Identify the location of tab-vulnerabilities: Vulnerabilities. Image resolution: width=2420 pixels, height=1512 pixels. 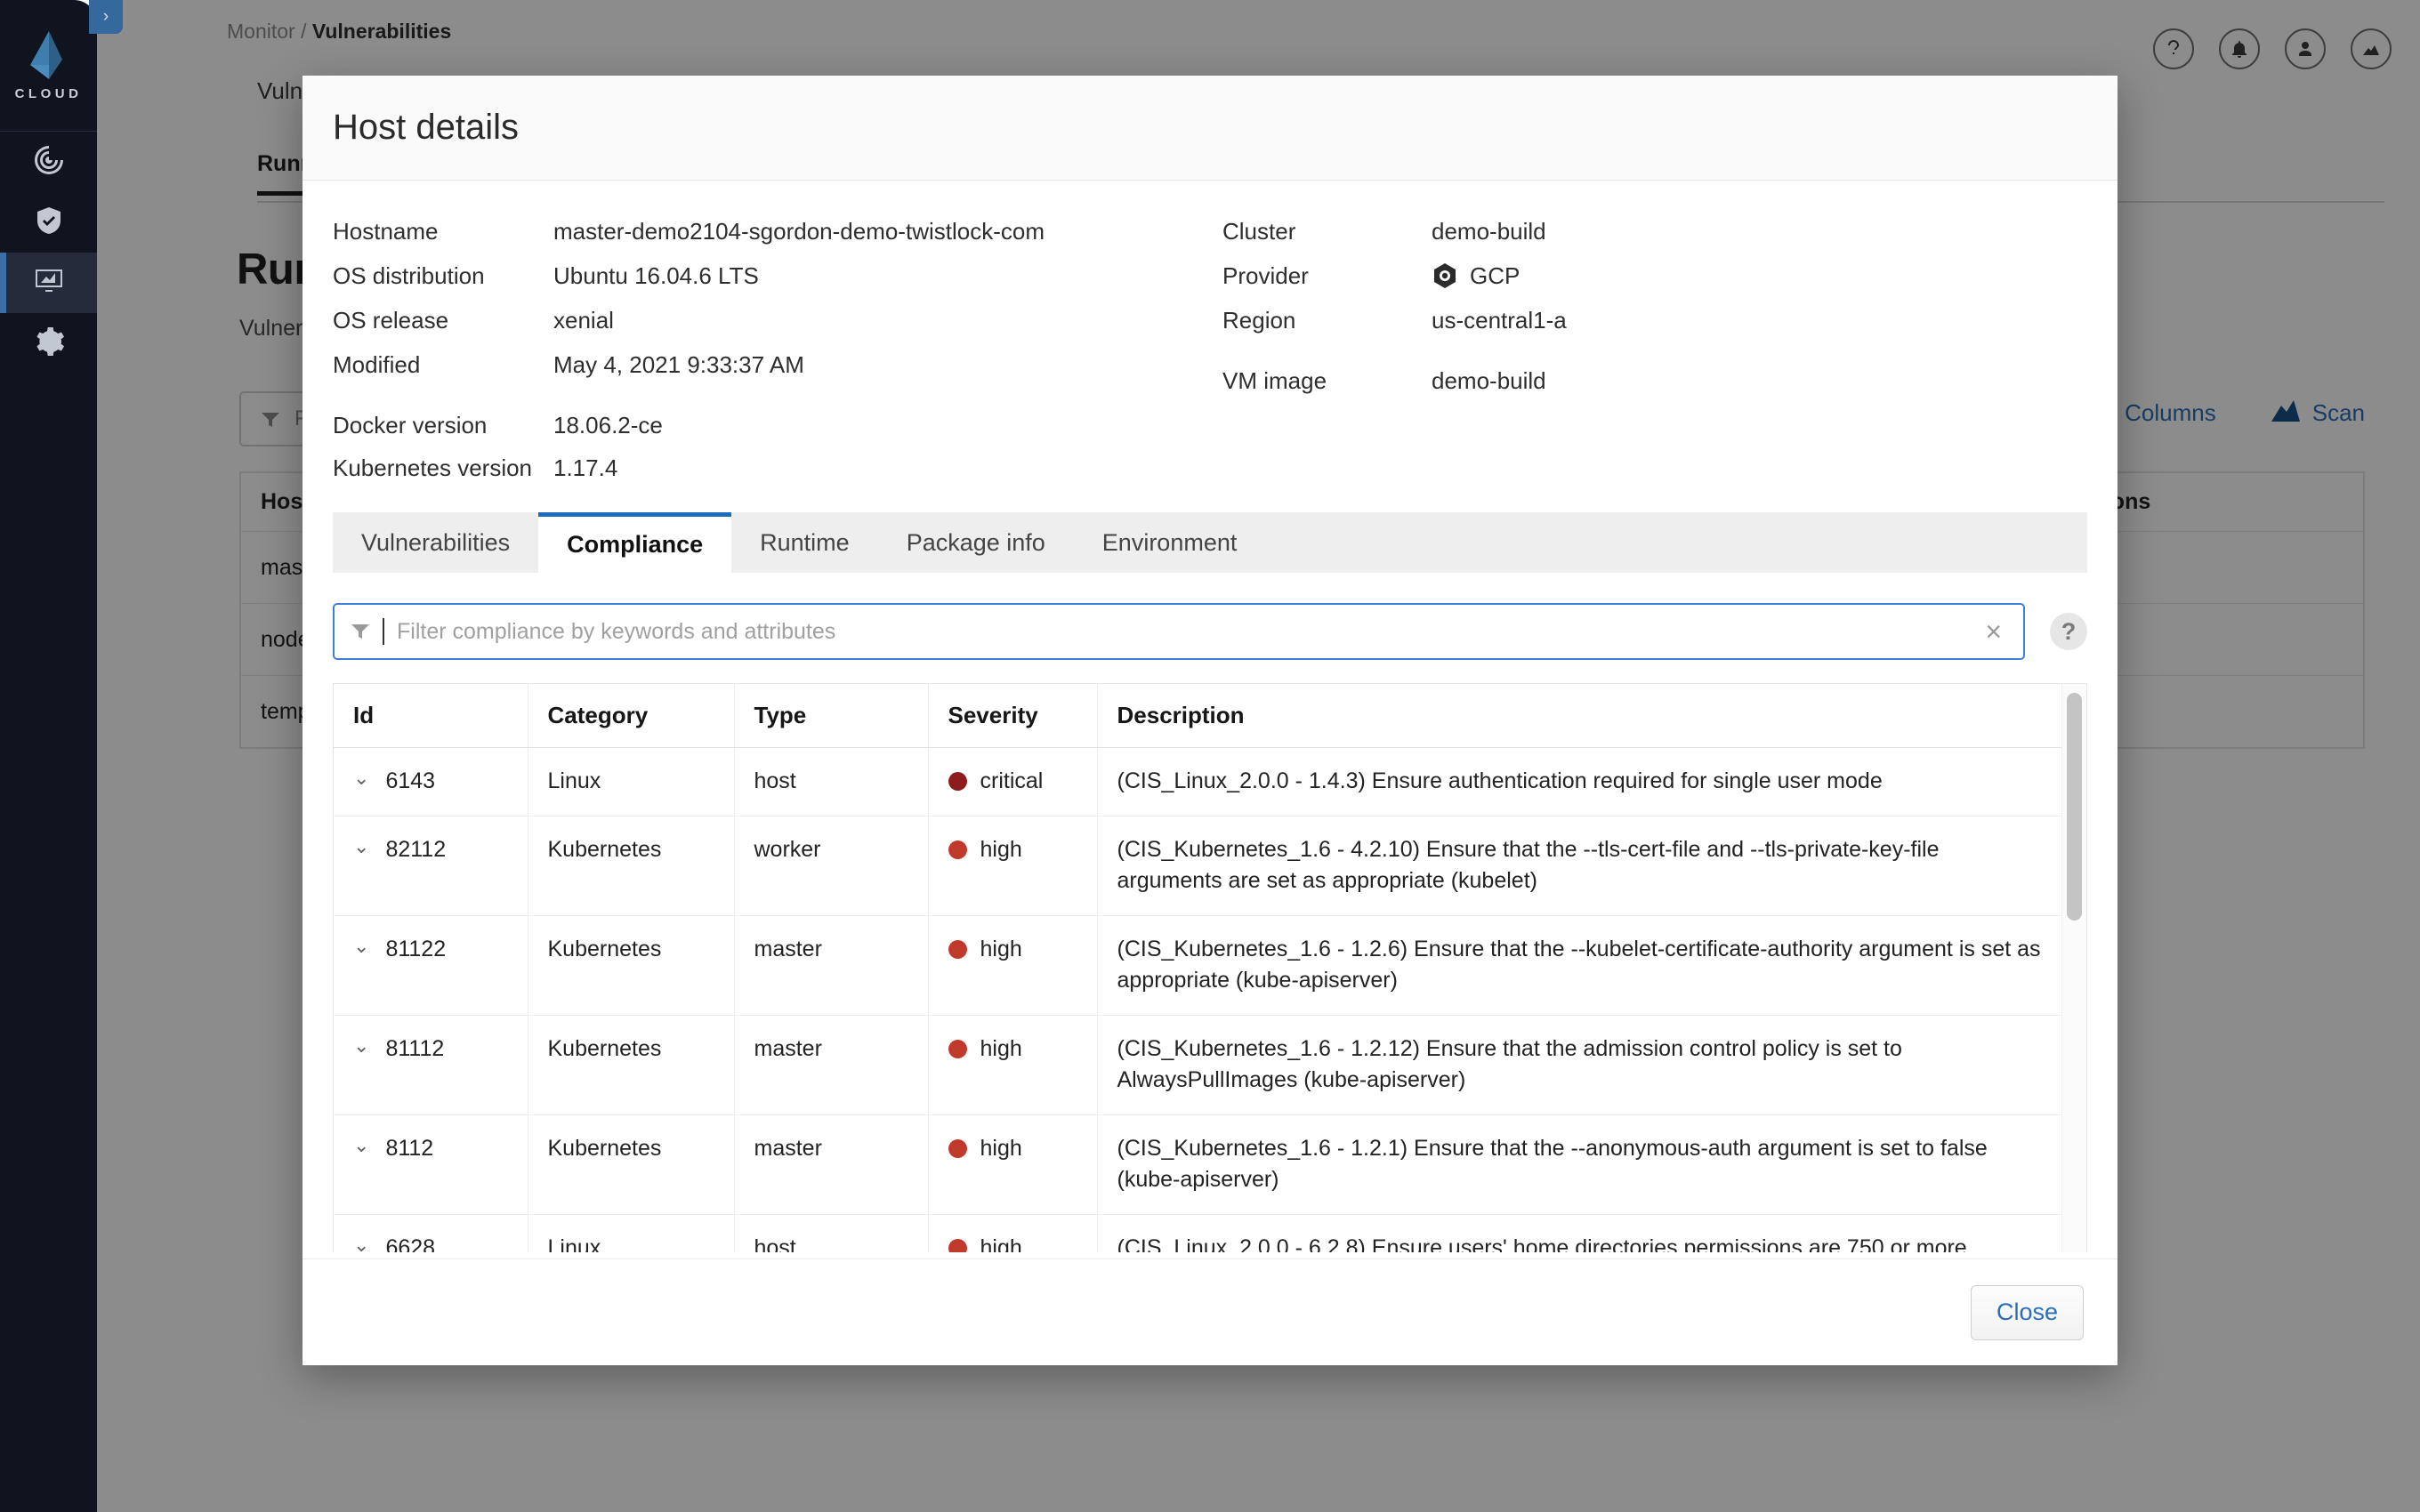
(435, 542).